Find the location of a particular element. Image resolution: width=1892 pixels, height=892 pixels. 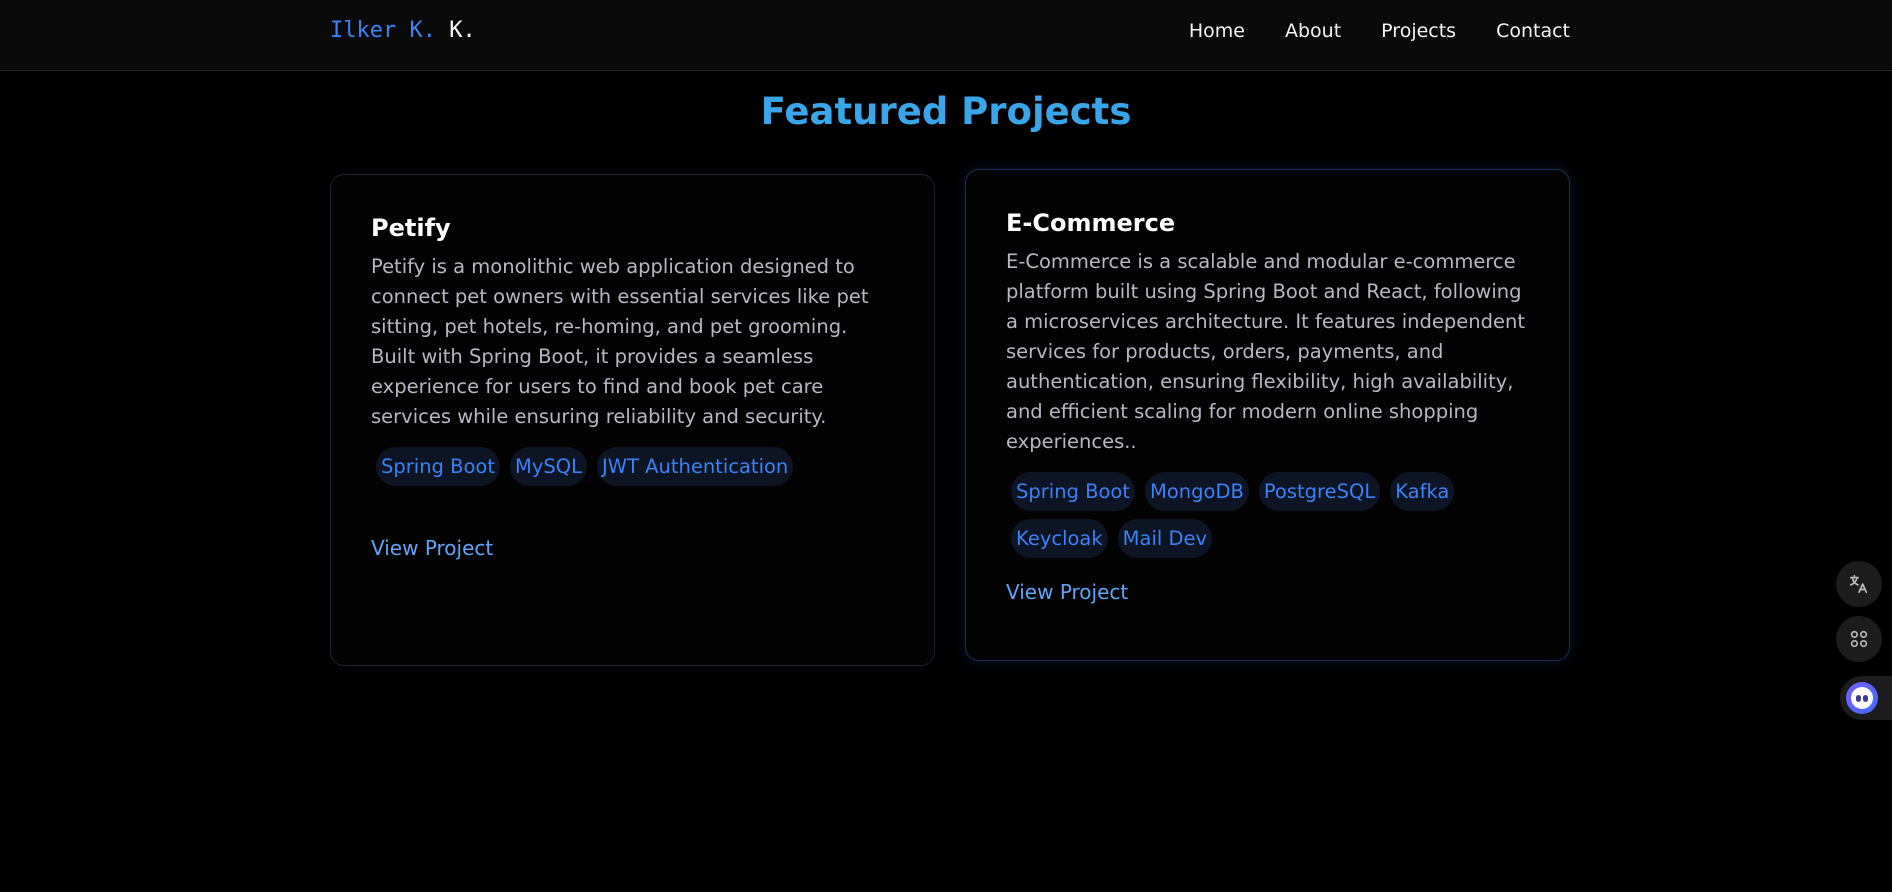

apps-grid-icon is located at coordinates (1859, 639).